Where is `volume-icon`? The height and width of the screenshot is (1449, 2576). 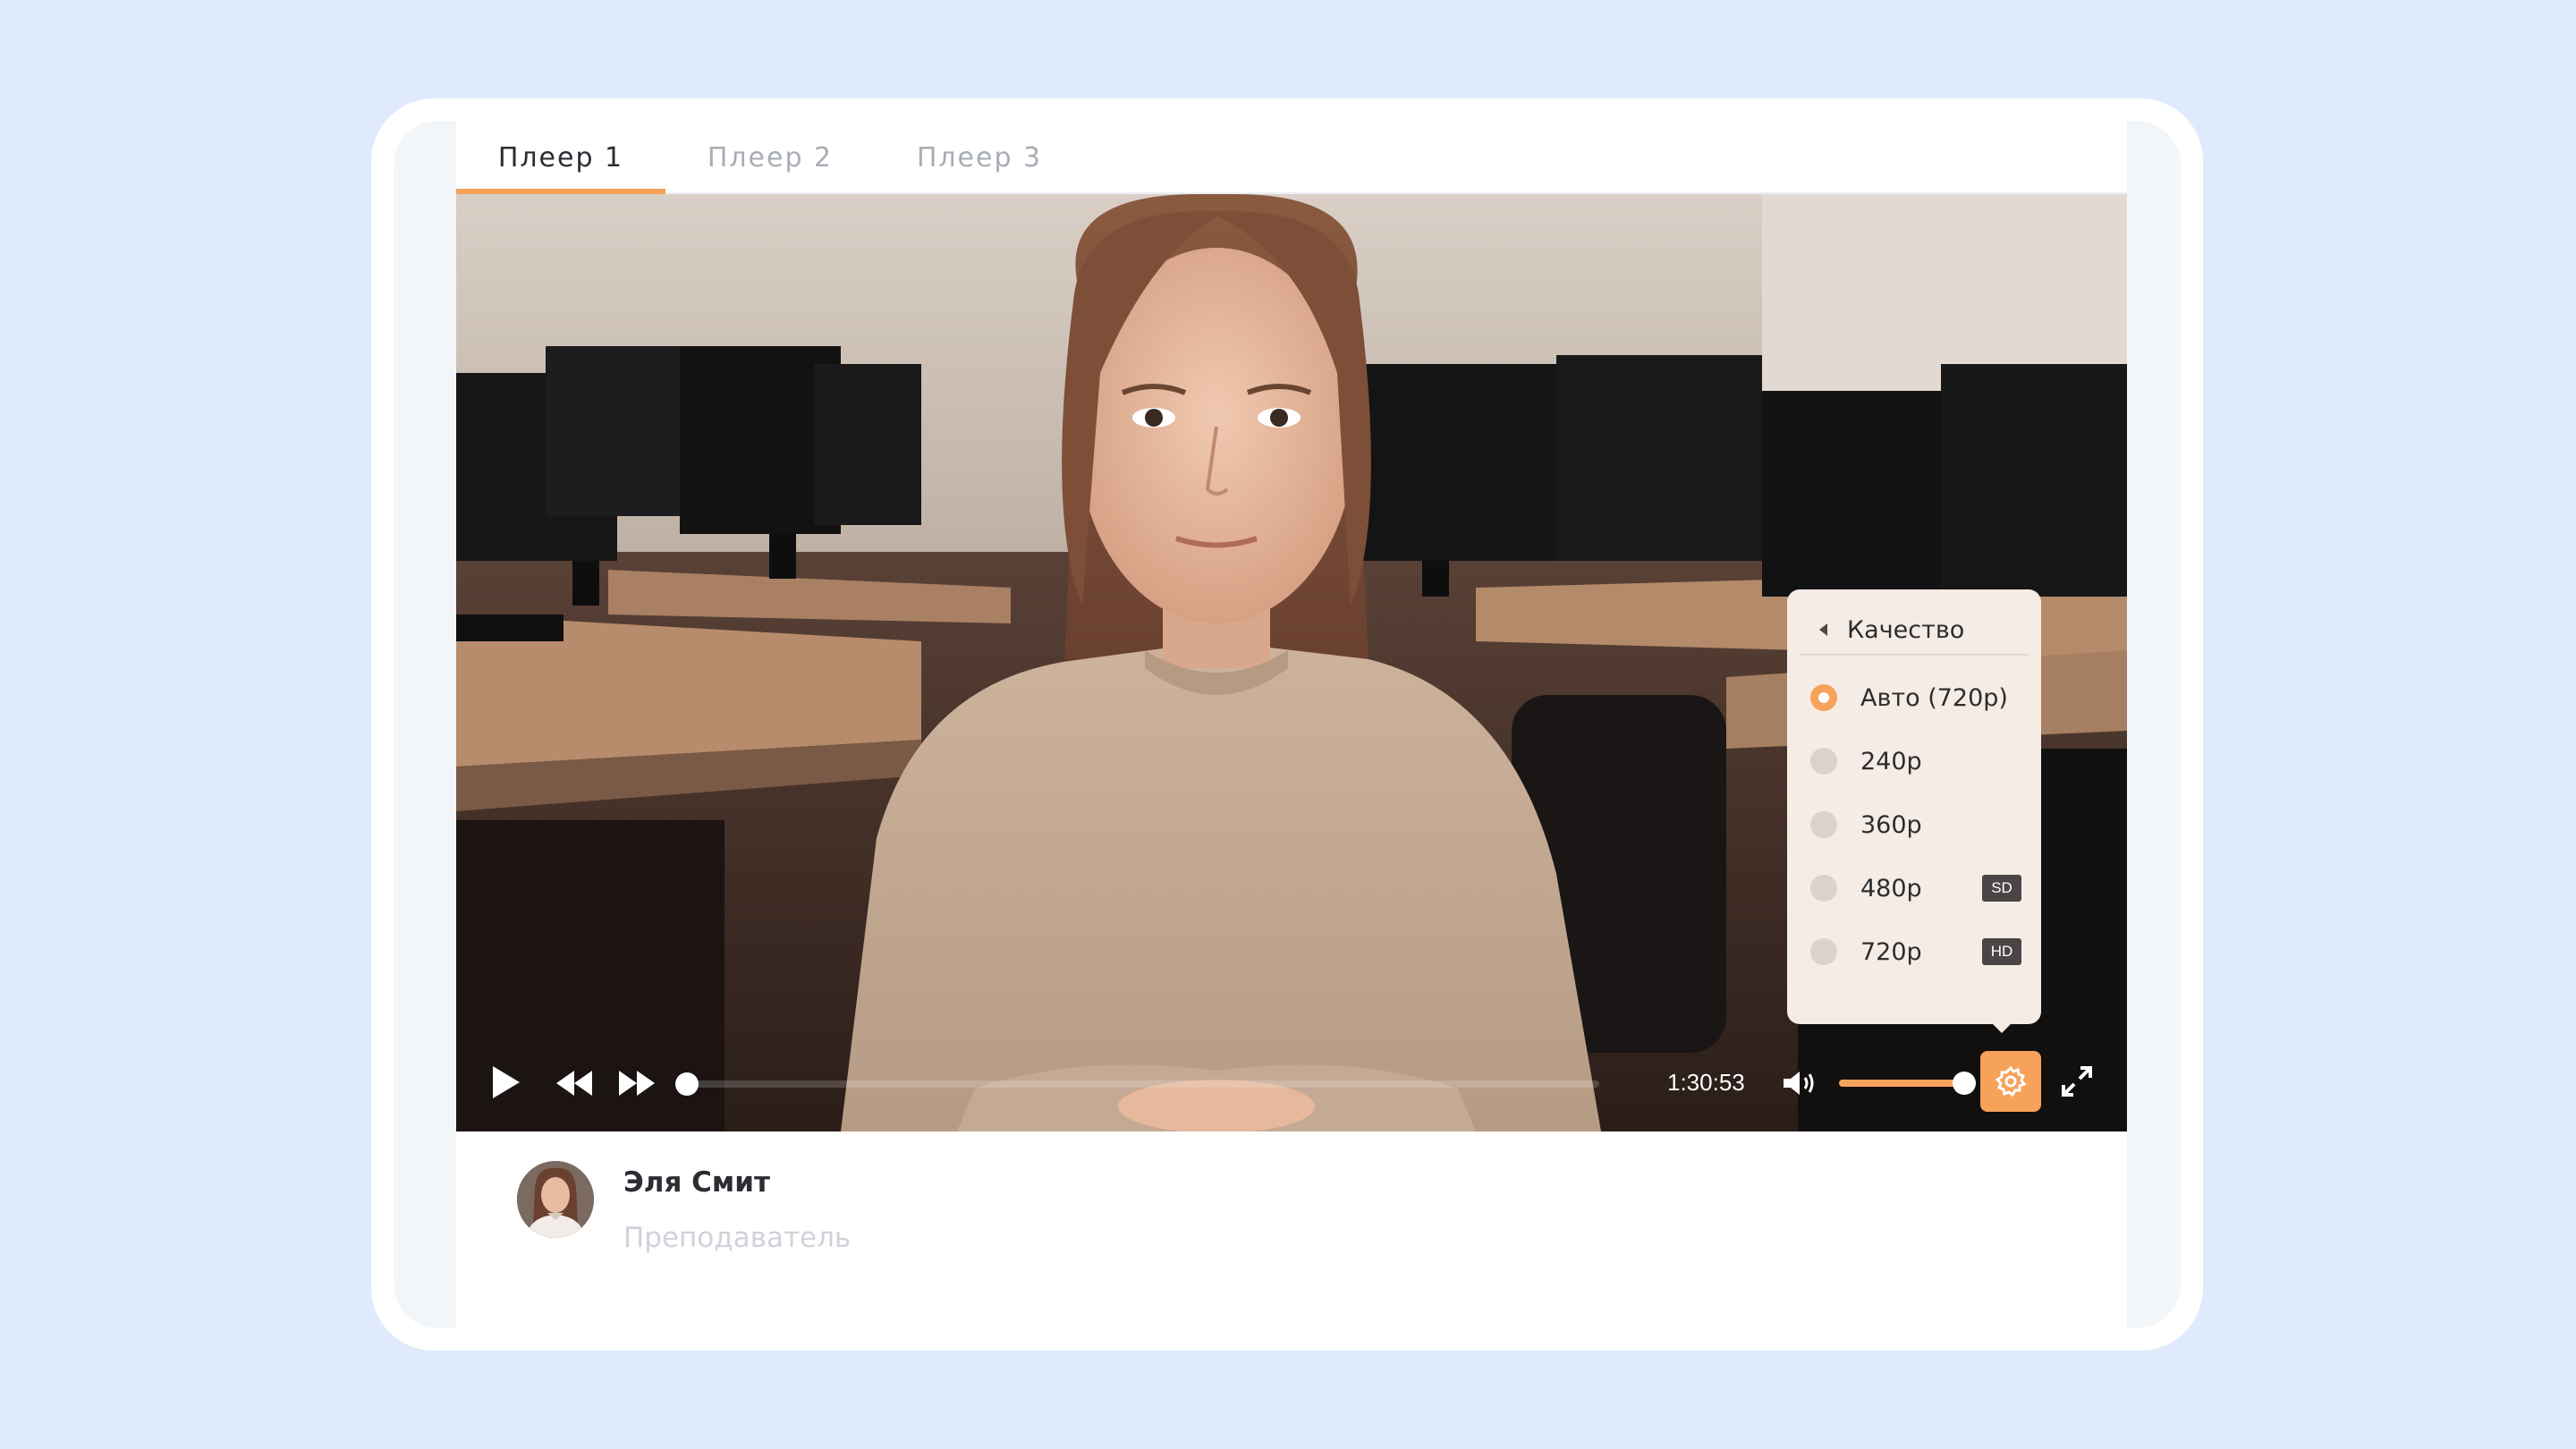 volume-icon is located at coordinates (1799, 1083).